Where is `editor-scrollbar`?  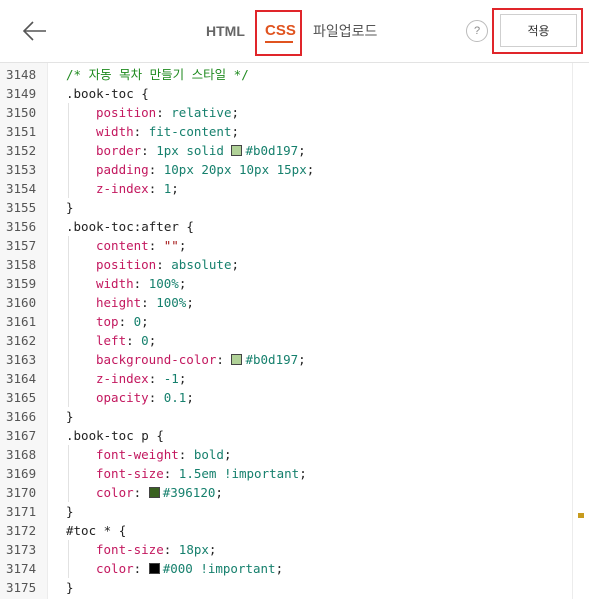 editor-scrollbar is located at coordinates (580, 331).